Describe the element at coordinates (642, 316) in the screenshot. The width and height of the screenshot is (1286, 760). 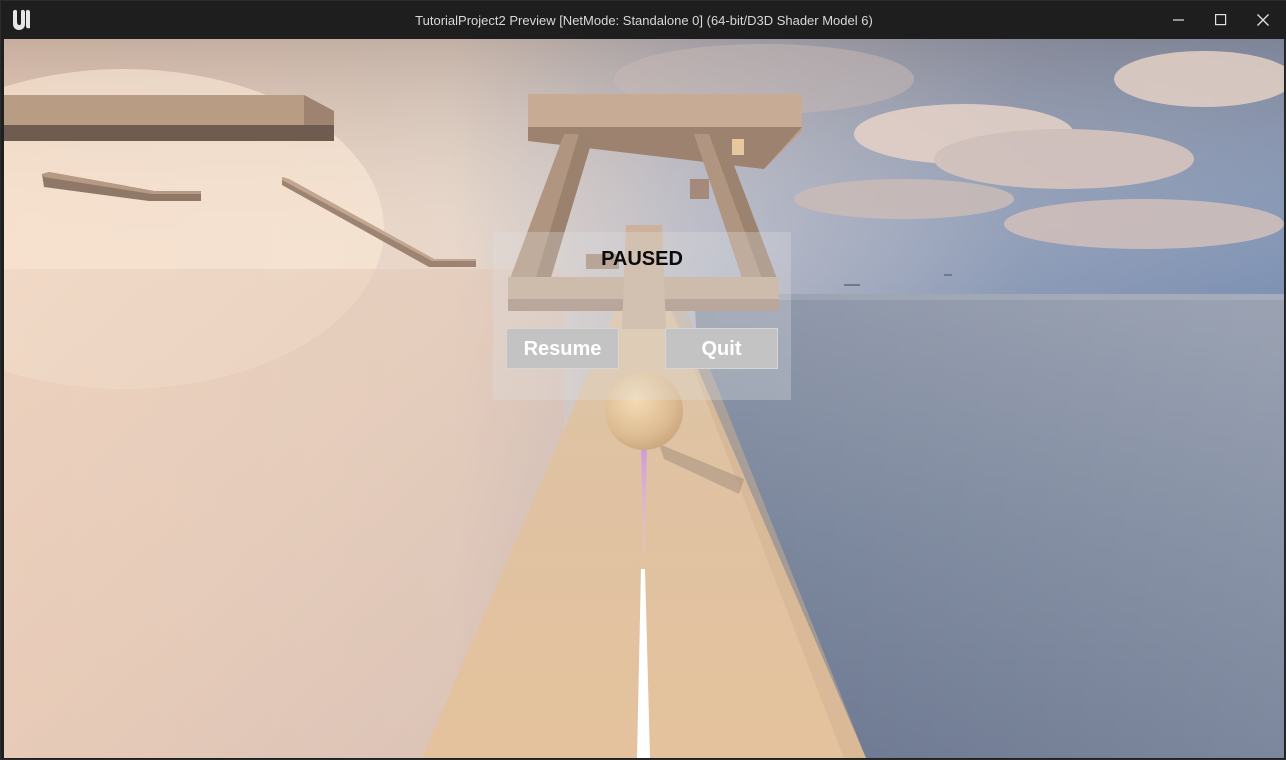
I see `pause-menu-panel: PAUSED Resume Quit` at that location.